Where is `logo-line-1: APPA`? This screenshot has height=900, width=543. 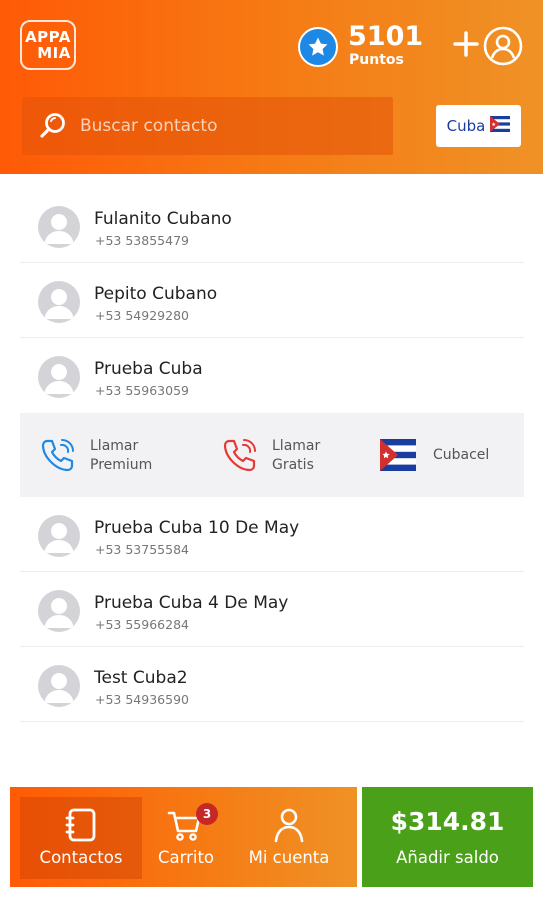 logo-line-1: APPA is located at coordinates (48, 37).